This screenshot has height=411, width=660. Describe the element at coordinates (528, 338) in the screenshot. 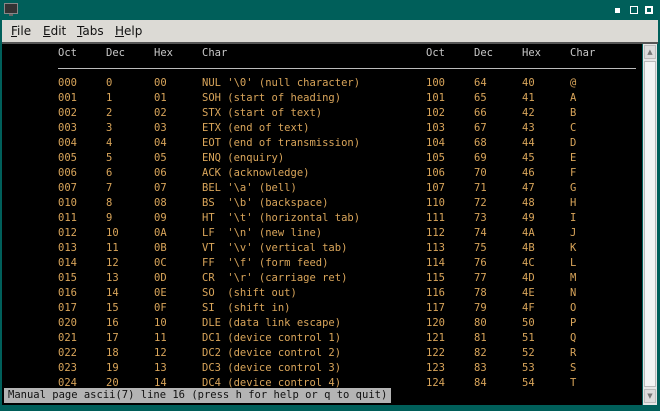

I see `table-cell-hex2: 51` at that location.